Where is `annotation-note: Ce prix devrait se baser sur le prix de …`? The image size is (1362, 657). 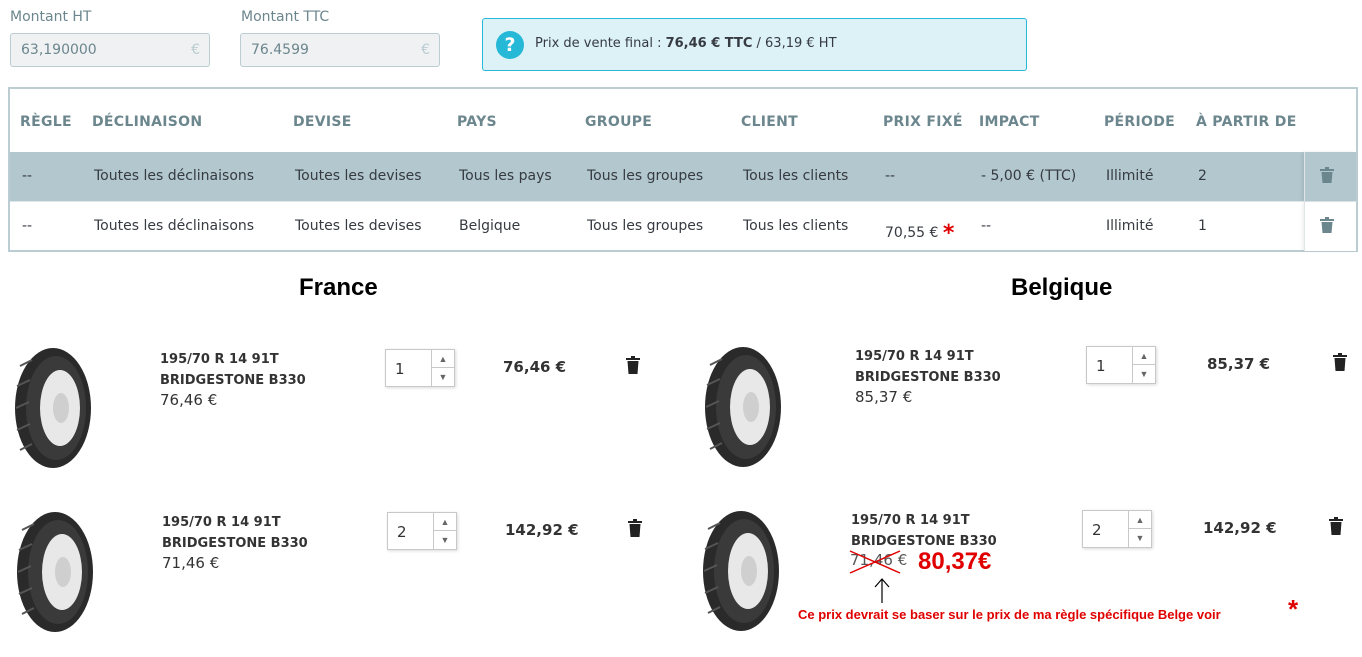 annotation-note: Ce prix devrait se baser sur le prix de … is located at coordinates (1009, 614).